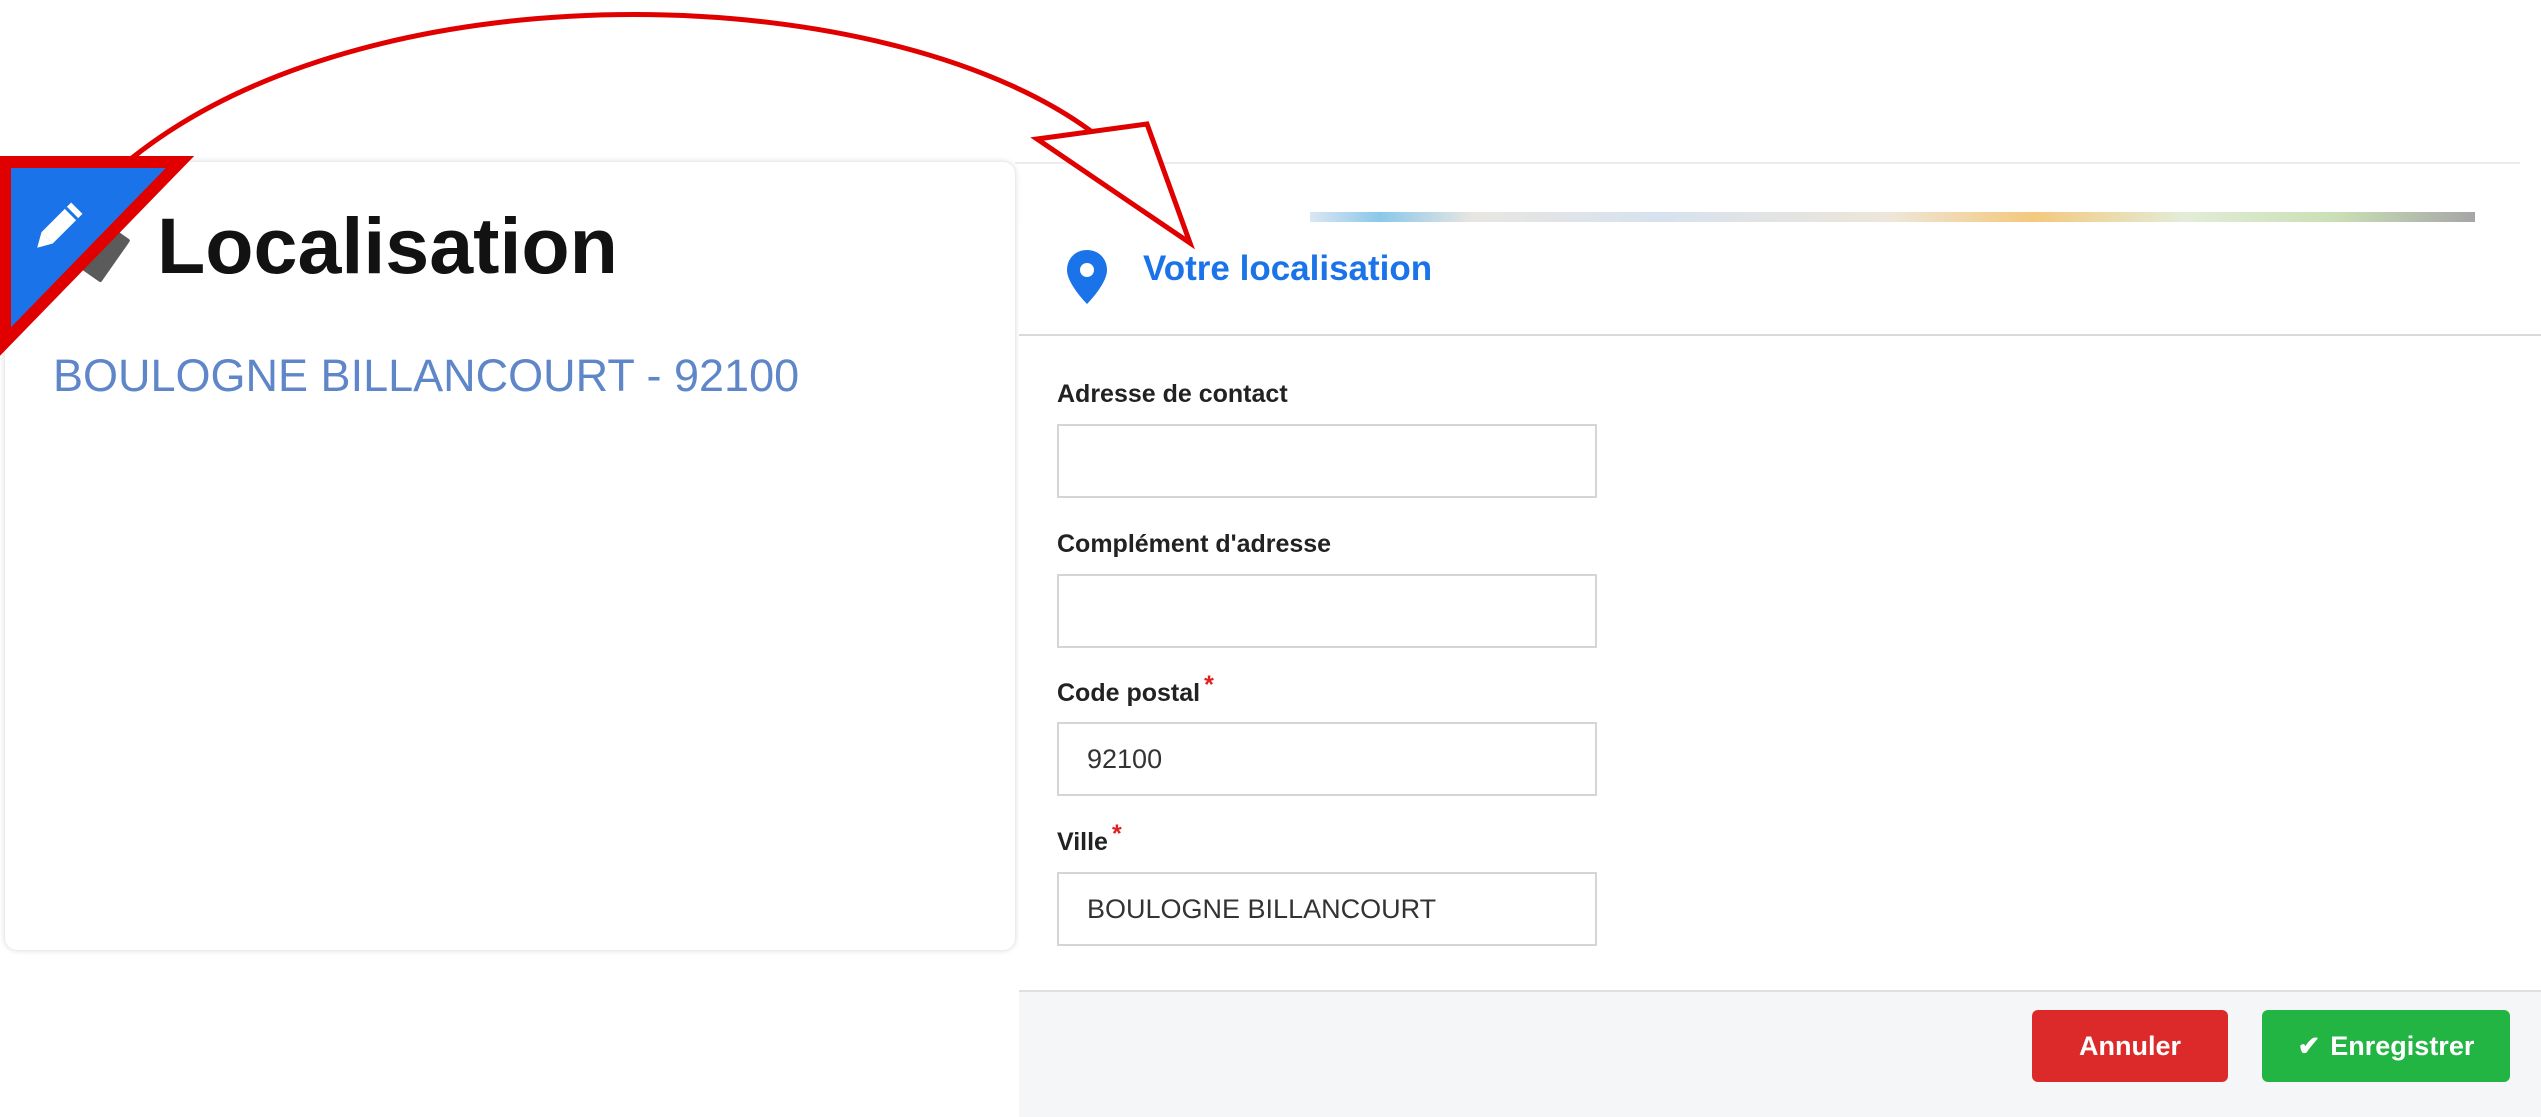  What do you see at coordinates (1892, 217) in the screenshot?
I see `map-preview` at bounding box center [1892, 217].